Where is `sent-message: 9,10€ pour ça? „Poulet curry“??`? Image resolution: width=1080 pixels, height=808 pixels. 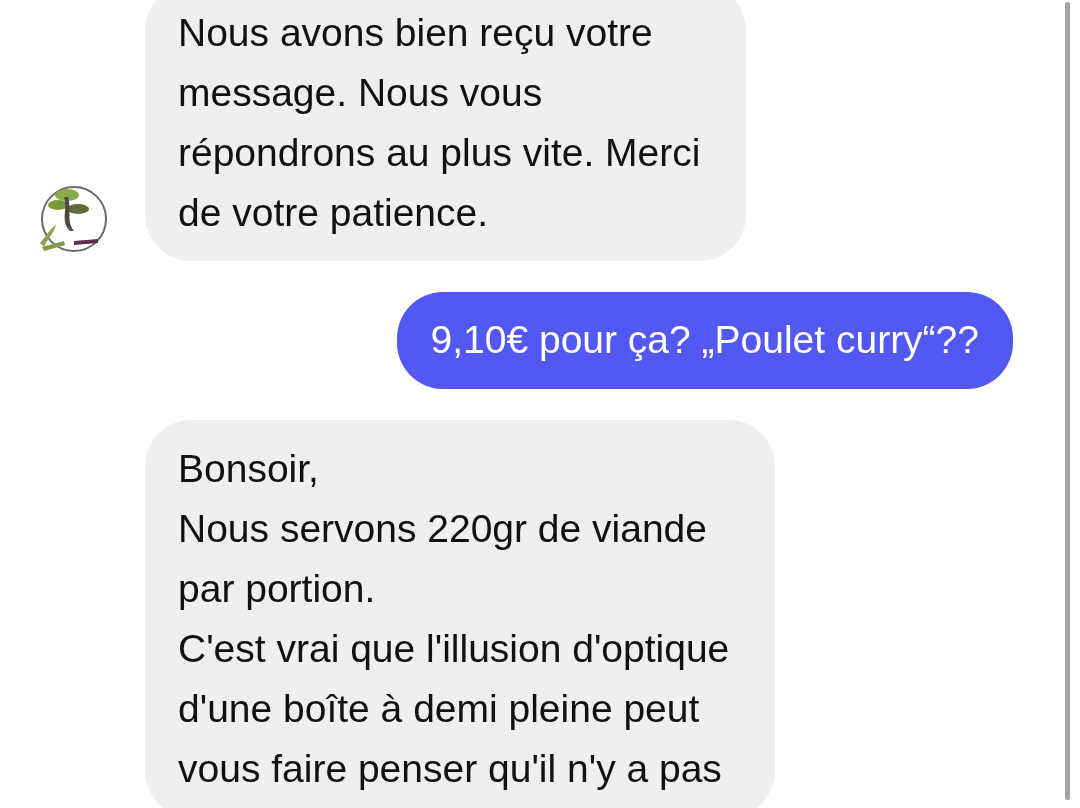 sent-message: 9,10€ pour ça? „Poulet curry“?? is located at coordinates (704, 340).